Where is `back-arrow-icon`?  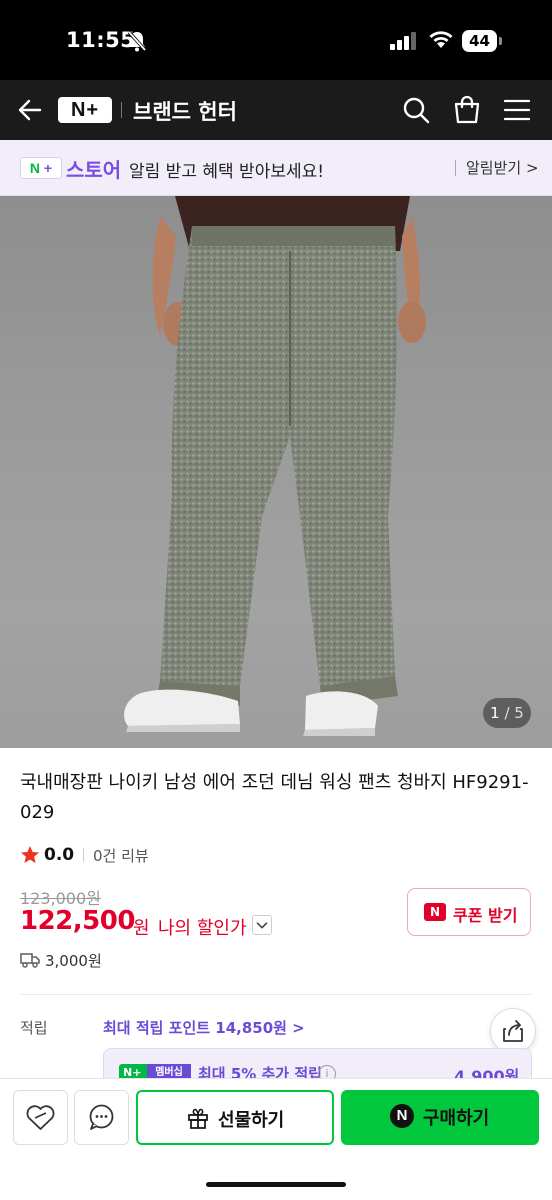 back-arrow-icon is located at coordinates (30, 110).